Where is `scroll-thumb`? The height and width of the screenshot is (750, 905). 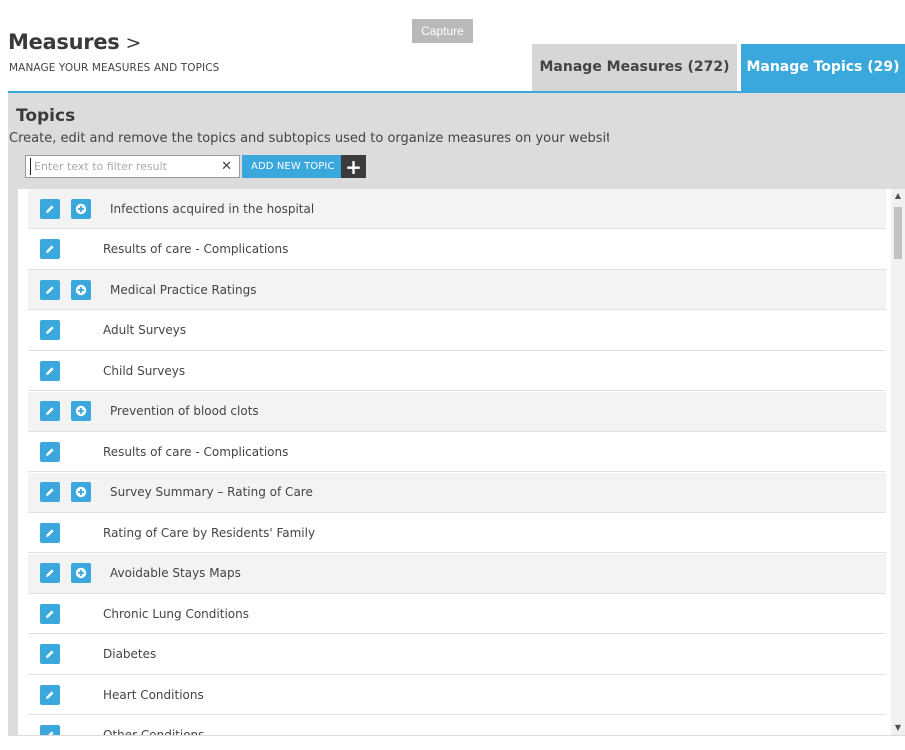 scroll-thumb is located at coordinates (898, 233).